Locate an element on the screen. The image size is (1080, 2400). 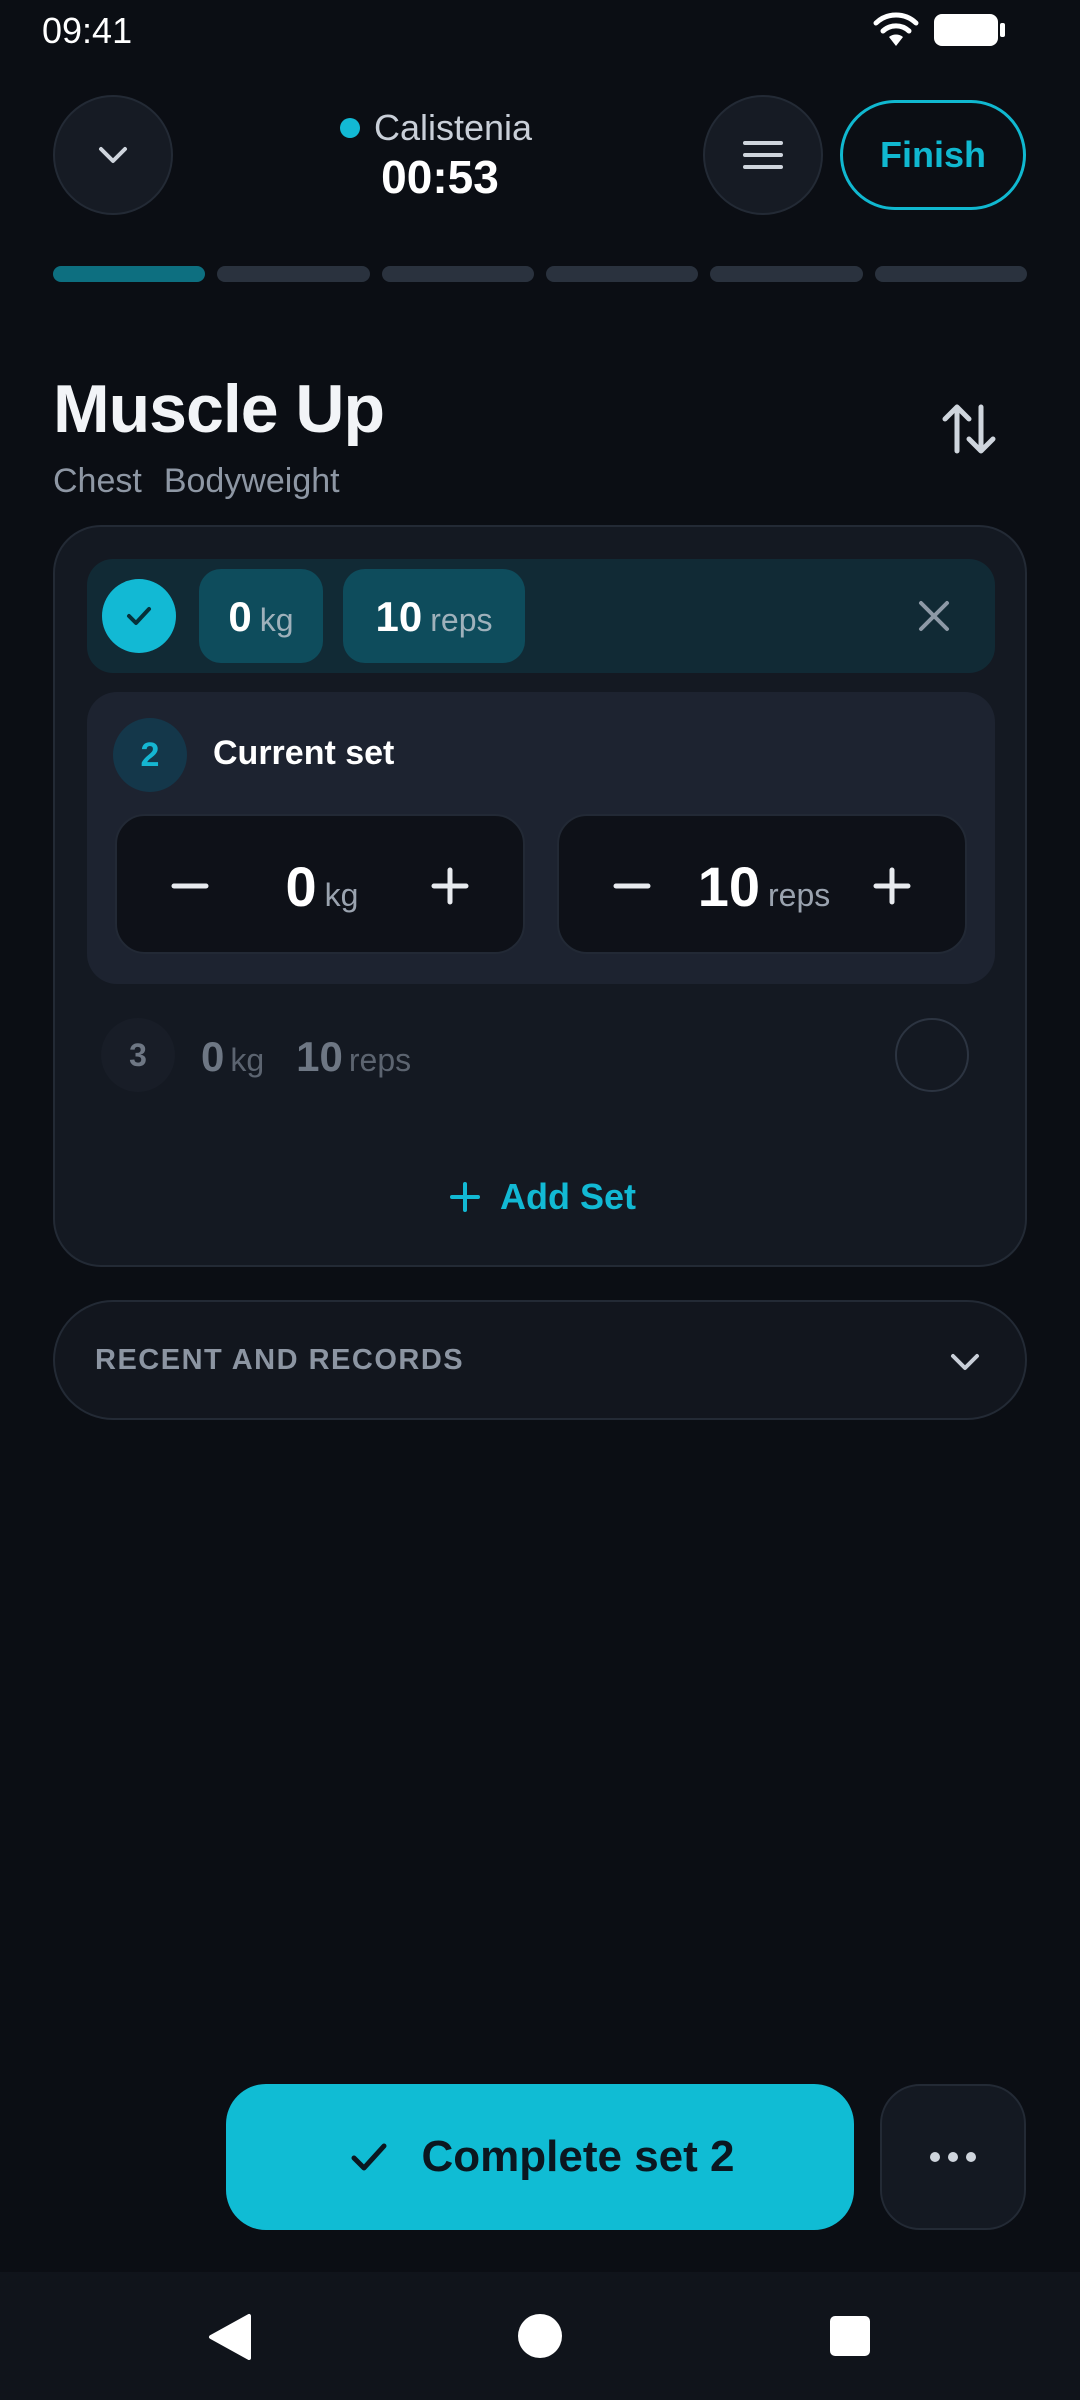
reps-stepper: 10 reps is located at coordinates (762, 884).